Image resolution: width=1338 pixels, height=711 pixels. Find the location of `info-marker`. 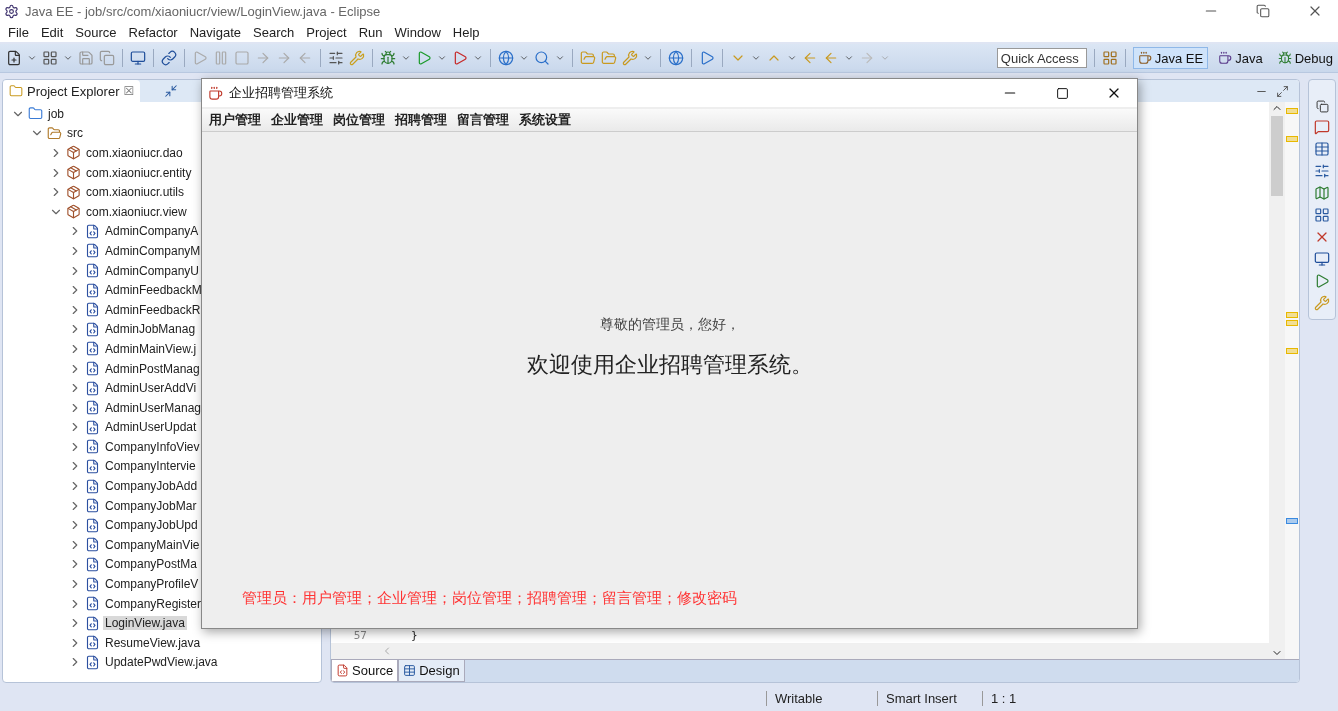

info-marker is located at coordinates (1292, 521).